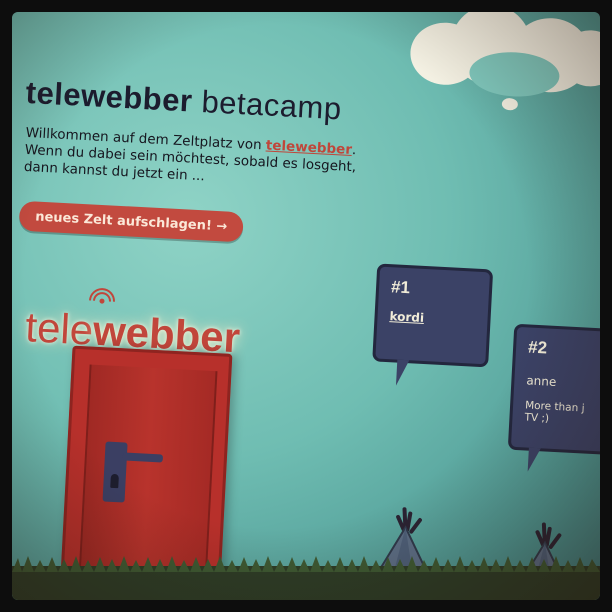 The height and width of the screenshot is (612, 612). I want to click on bubble-message-line2: TV ;), so click(537, 418).